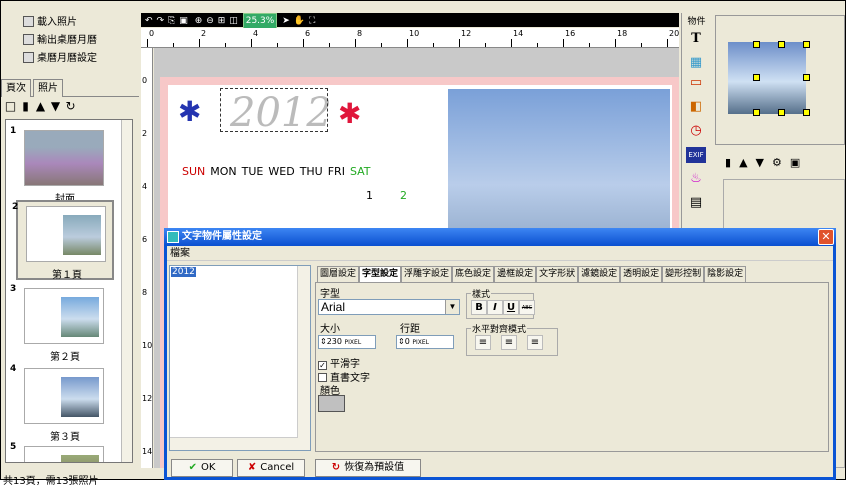 The width and height of the screenshot is (846, 487). Describe the element at coordinates (515, 274) in the screenshot. I see `tab-4: 邊框設定` at that location.